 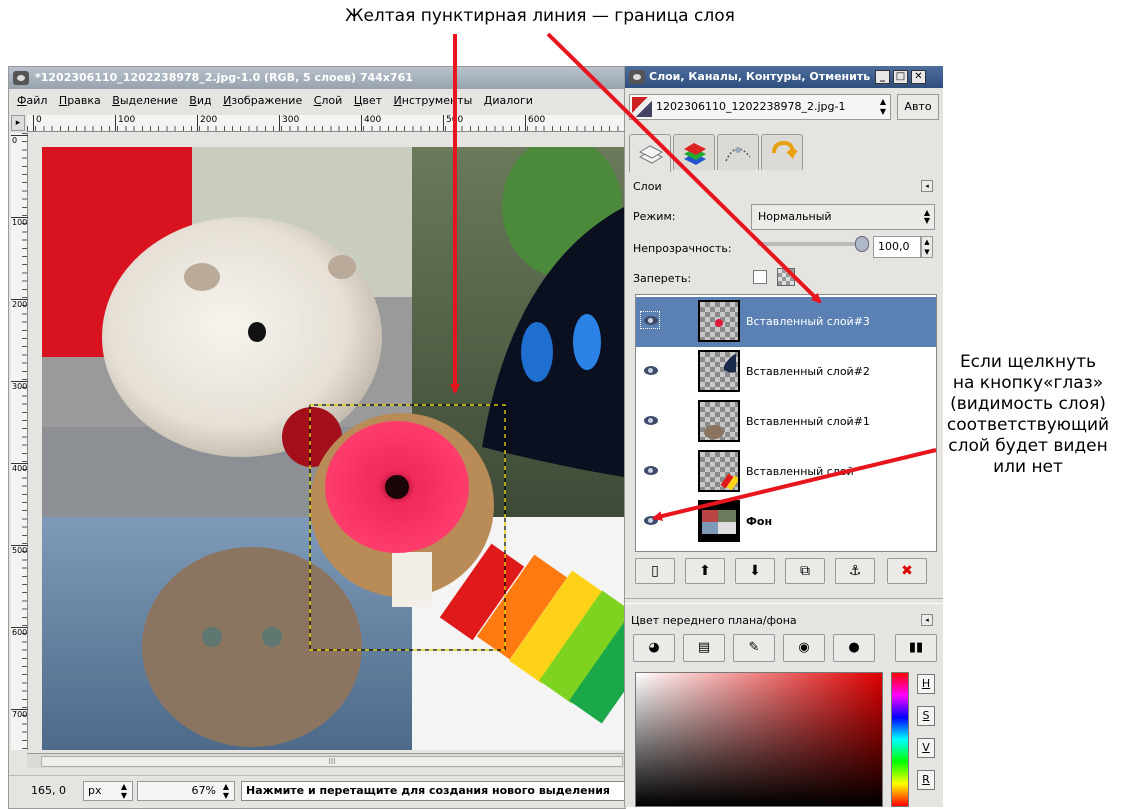 What do you see at coordinates (684, 168) in the screenshot?
I see `arrow-to-selected-layer` at bounding box center [684, 168].